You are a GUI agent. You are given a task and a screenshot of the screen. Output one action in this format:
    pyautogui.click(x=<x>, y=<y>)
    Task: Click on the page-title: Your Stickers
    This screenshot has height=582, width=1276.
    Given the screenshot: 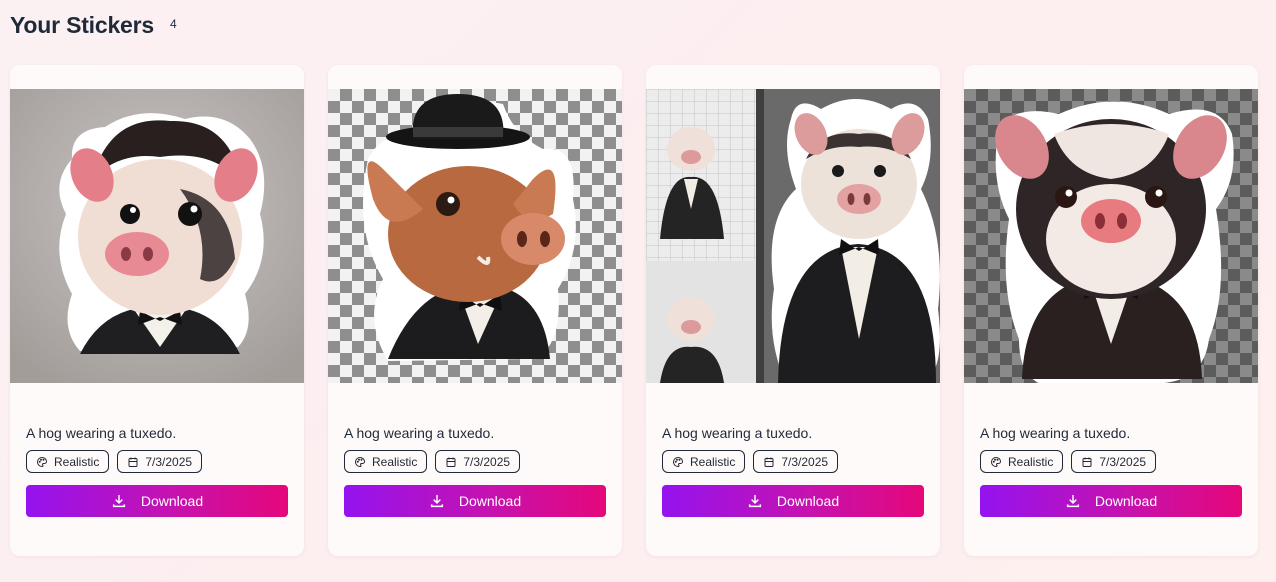 What is the action you would take?
    pyautogui.click(x=82, y=25)
    